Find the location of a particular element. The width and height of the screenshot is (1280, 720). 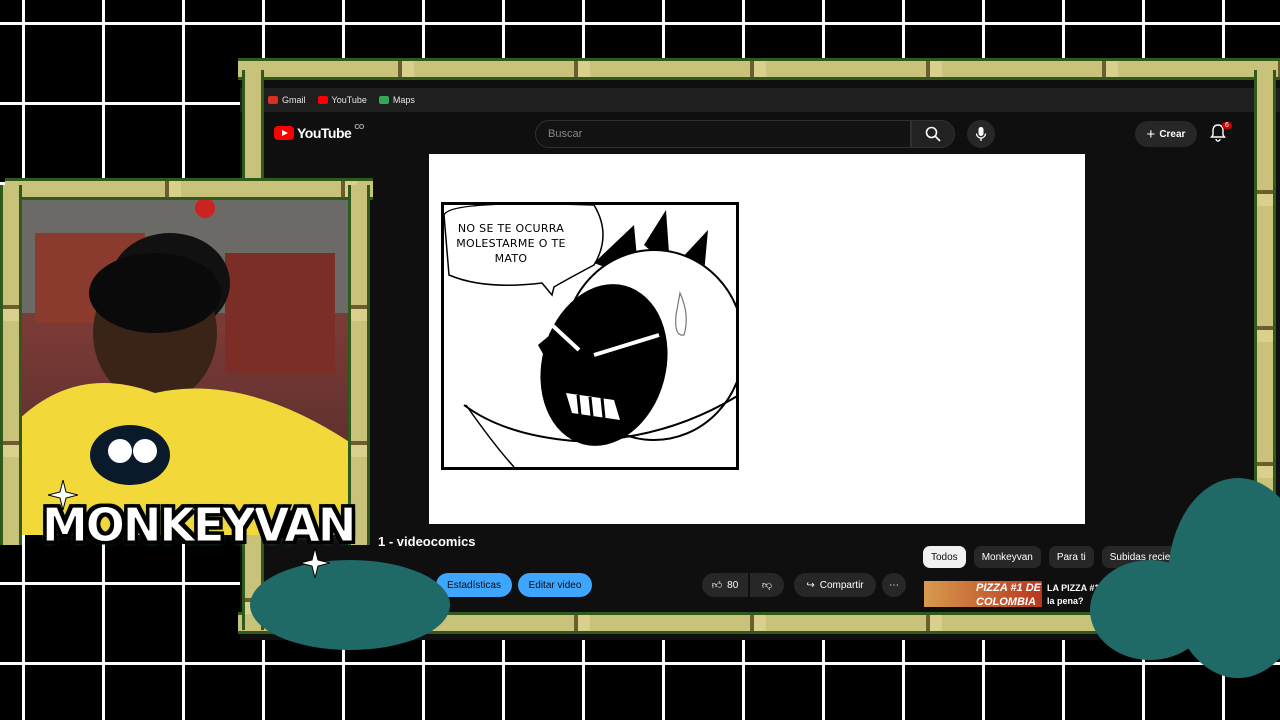

video-title: 1 - videocomics is located at coordinates (427, 541).